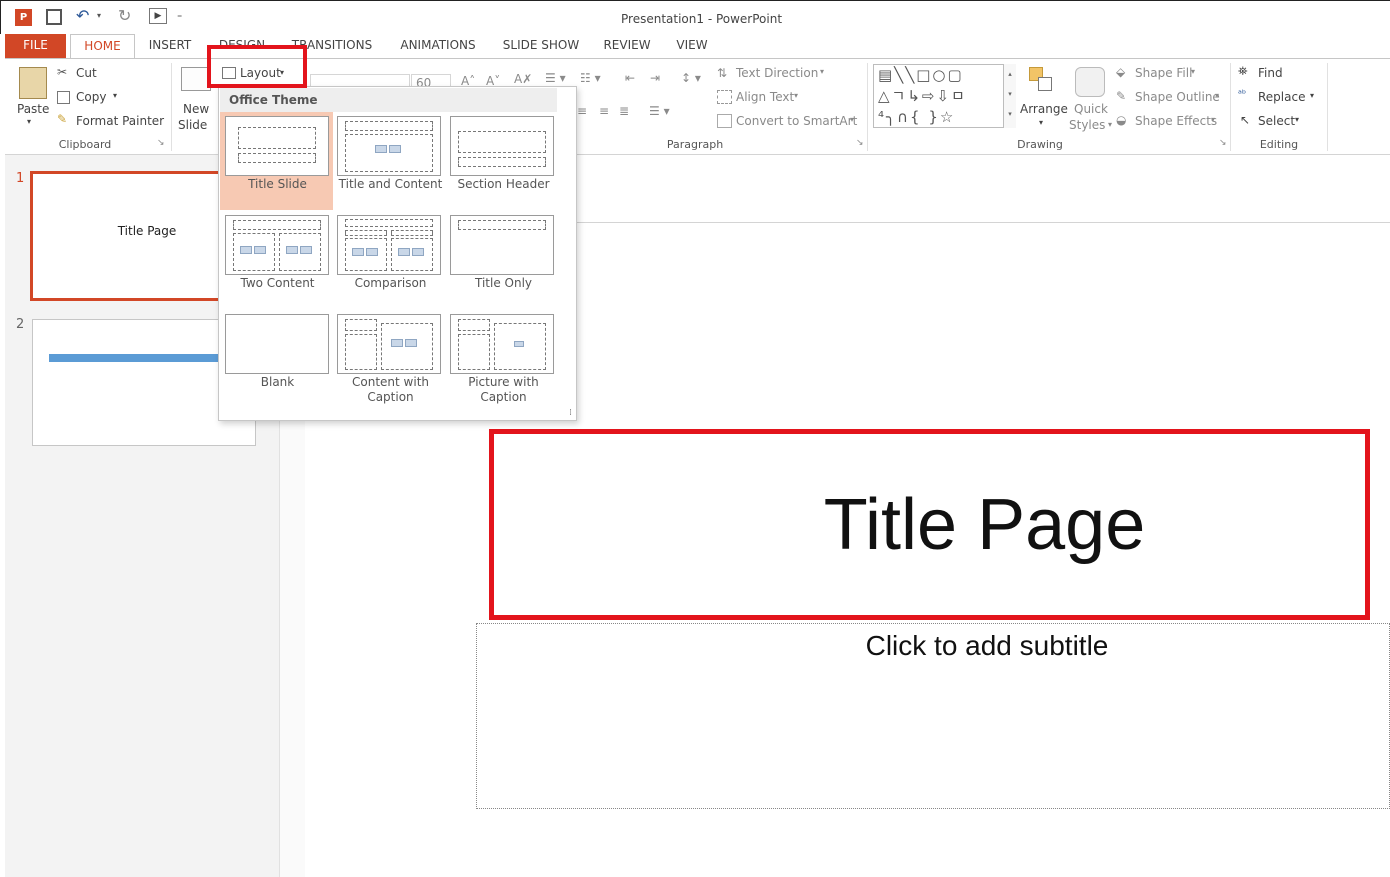  I want to click on tab-animations: ANIMATIONS, so click(438, 46).